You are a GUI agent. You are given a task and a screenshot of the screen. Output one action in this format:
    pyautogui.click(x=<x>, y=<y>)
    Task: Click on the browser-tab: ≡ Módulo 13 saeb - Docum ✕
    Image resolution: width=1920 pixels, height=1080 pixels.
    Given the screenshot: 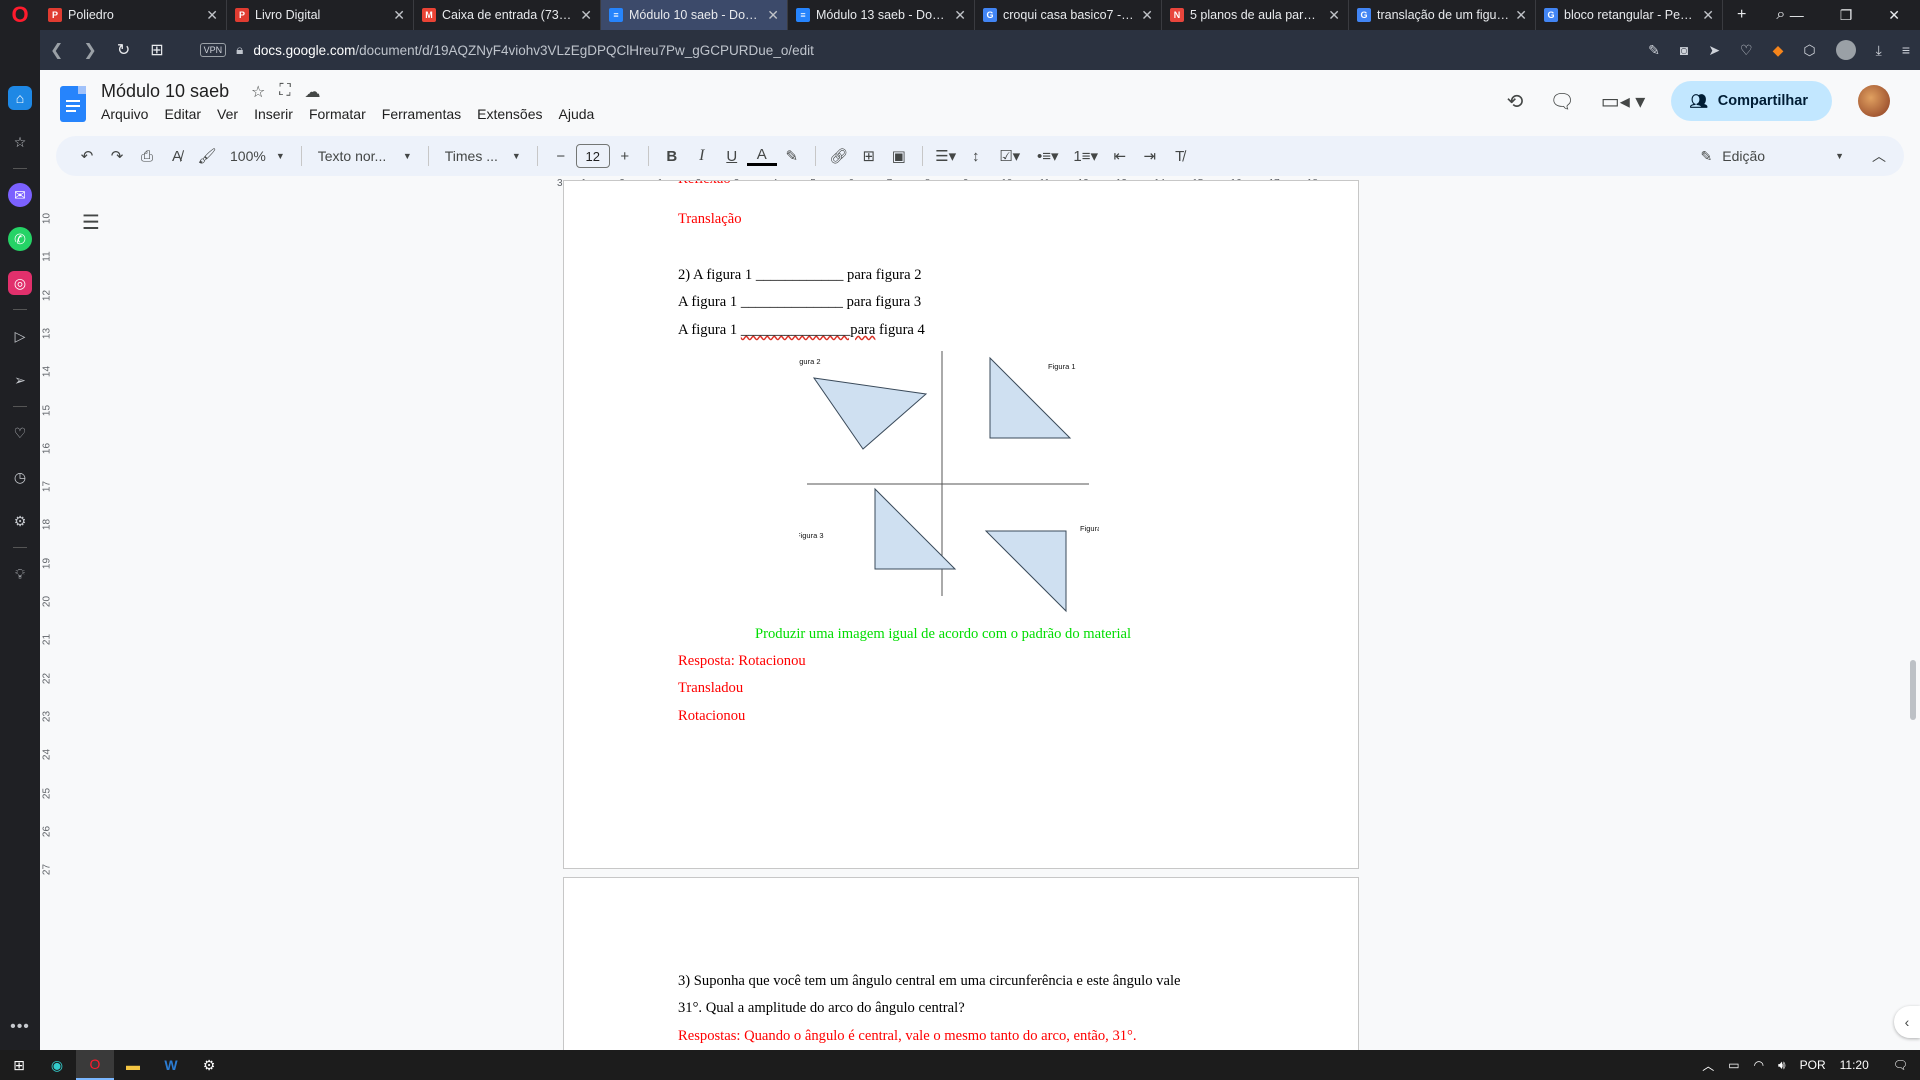 What is the action you would take?
    pyautogui.click(x=881, y=15)
    